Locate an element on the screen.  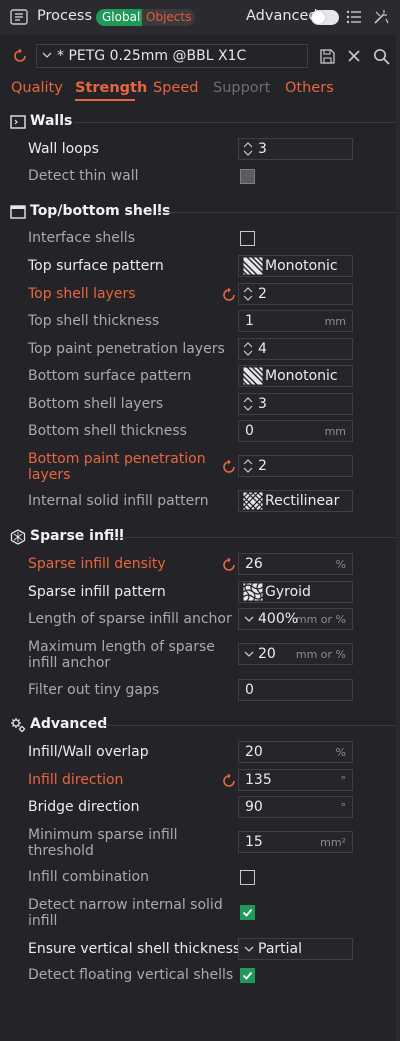
bottom-shell-thickness-input: 0 mm is located at coordinates (295, 431).